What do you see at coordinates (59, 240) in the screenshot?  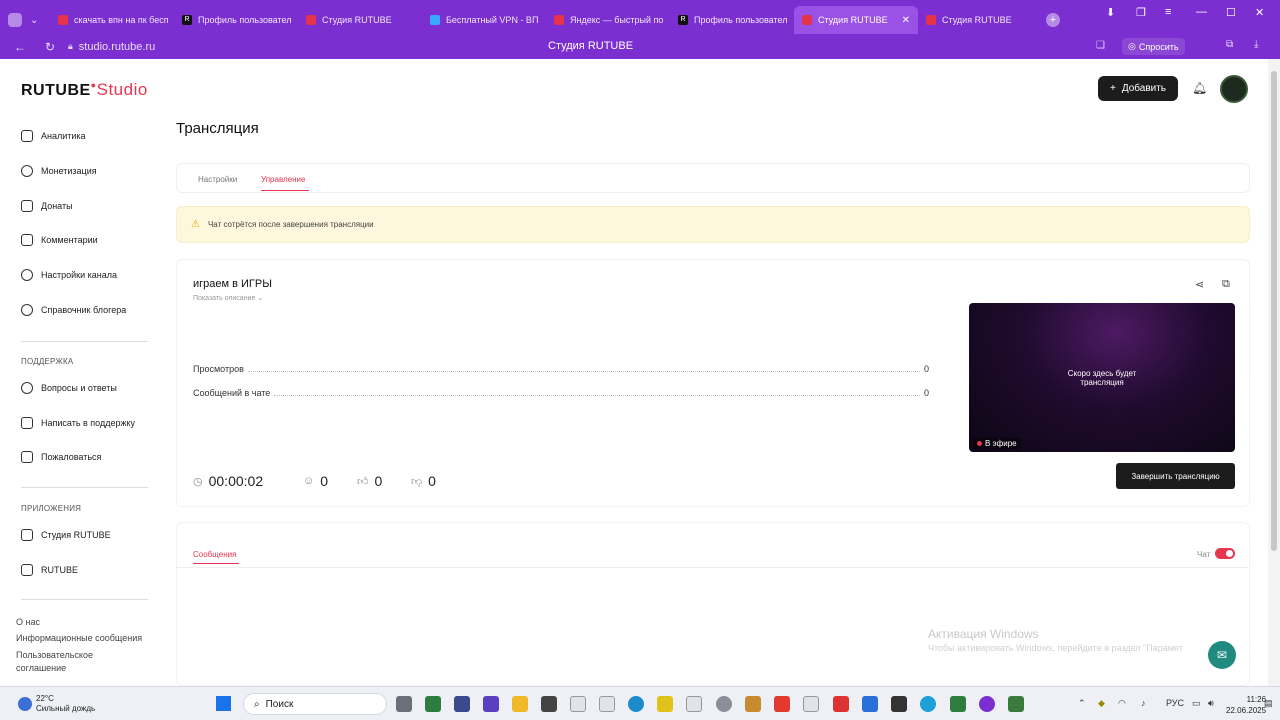 I see `sidebar-item-comments: Комментарии` at bounding box center [59, 240].